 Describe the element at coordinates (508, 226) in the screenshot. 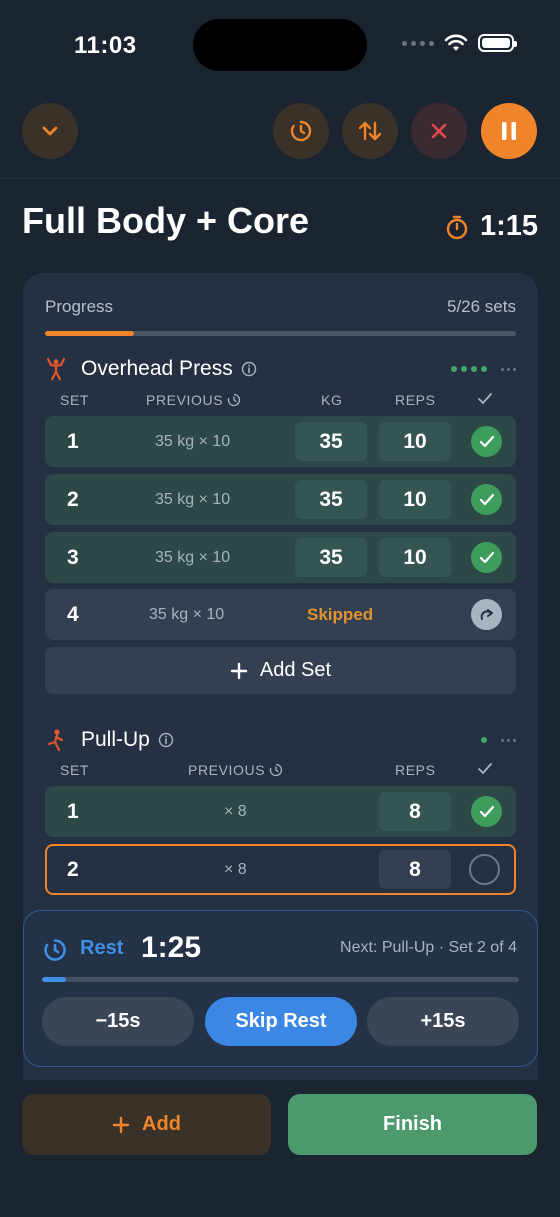

I see `elapsed-time: 1:15` at that location.